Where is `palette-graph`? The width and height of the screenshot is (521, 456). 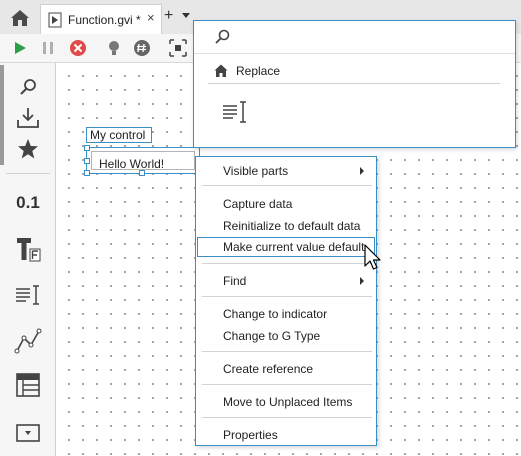
palette-graph is located at coordinates (28, 341).